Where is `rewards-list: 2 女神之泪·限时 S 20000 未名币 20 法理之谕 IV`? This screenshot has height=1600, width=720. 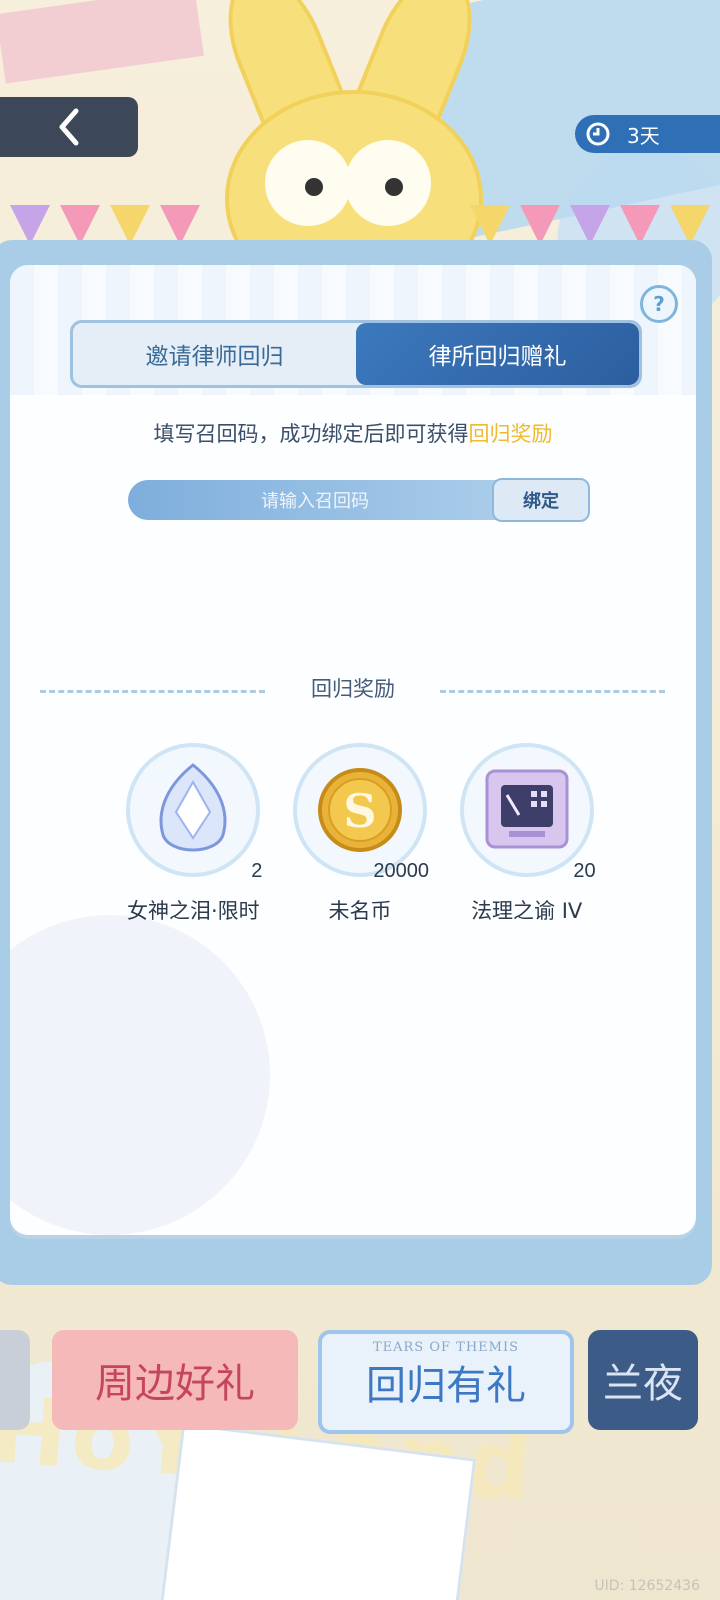 rewards-list: 2 女神之泪·限时 S 20000 未名币 20 法理之谕 IV is located at coordinates (360, 834).